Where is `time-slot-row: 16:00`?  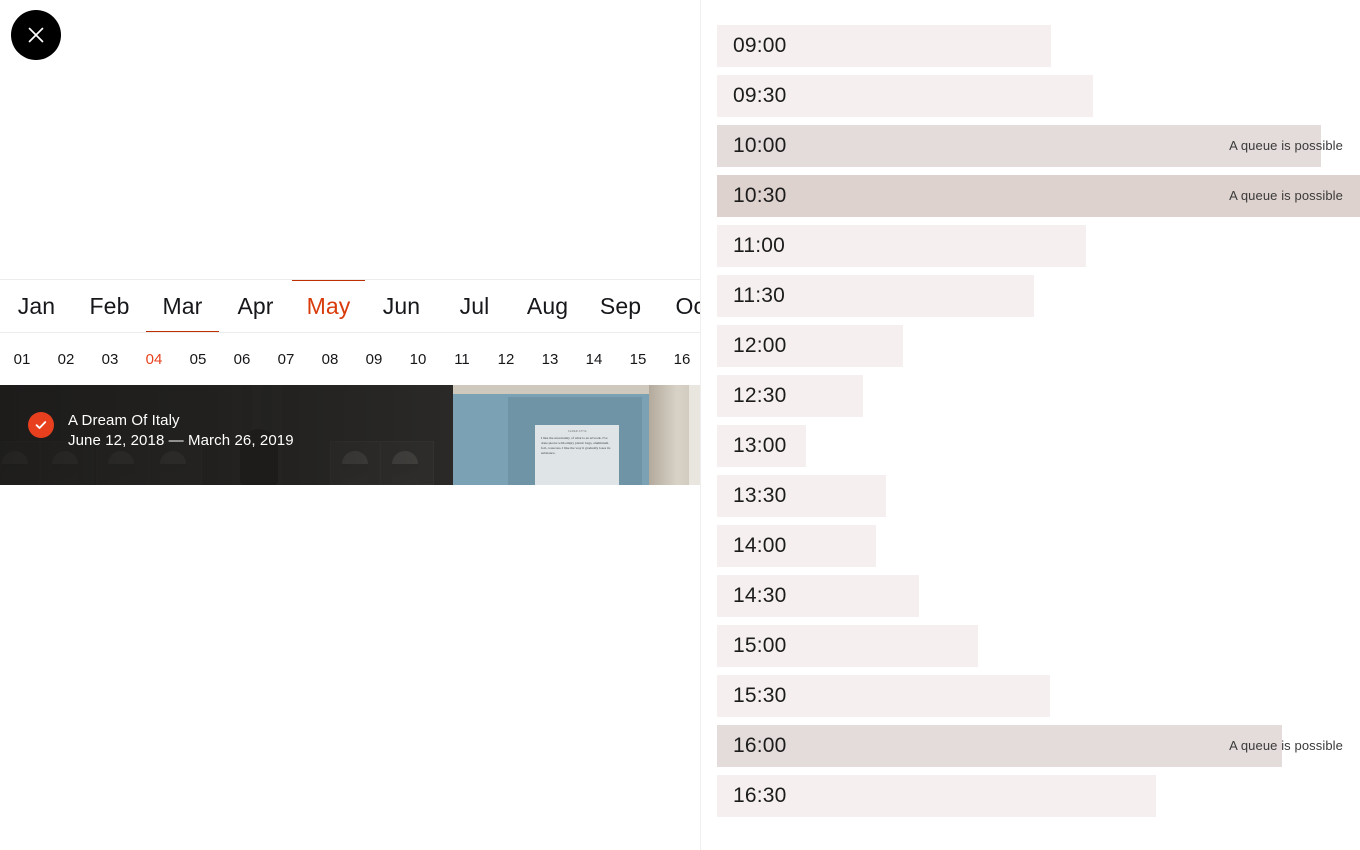 time-slot-row: 16:00 is located at coordinates (999, 746).